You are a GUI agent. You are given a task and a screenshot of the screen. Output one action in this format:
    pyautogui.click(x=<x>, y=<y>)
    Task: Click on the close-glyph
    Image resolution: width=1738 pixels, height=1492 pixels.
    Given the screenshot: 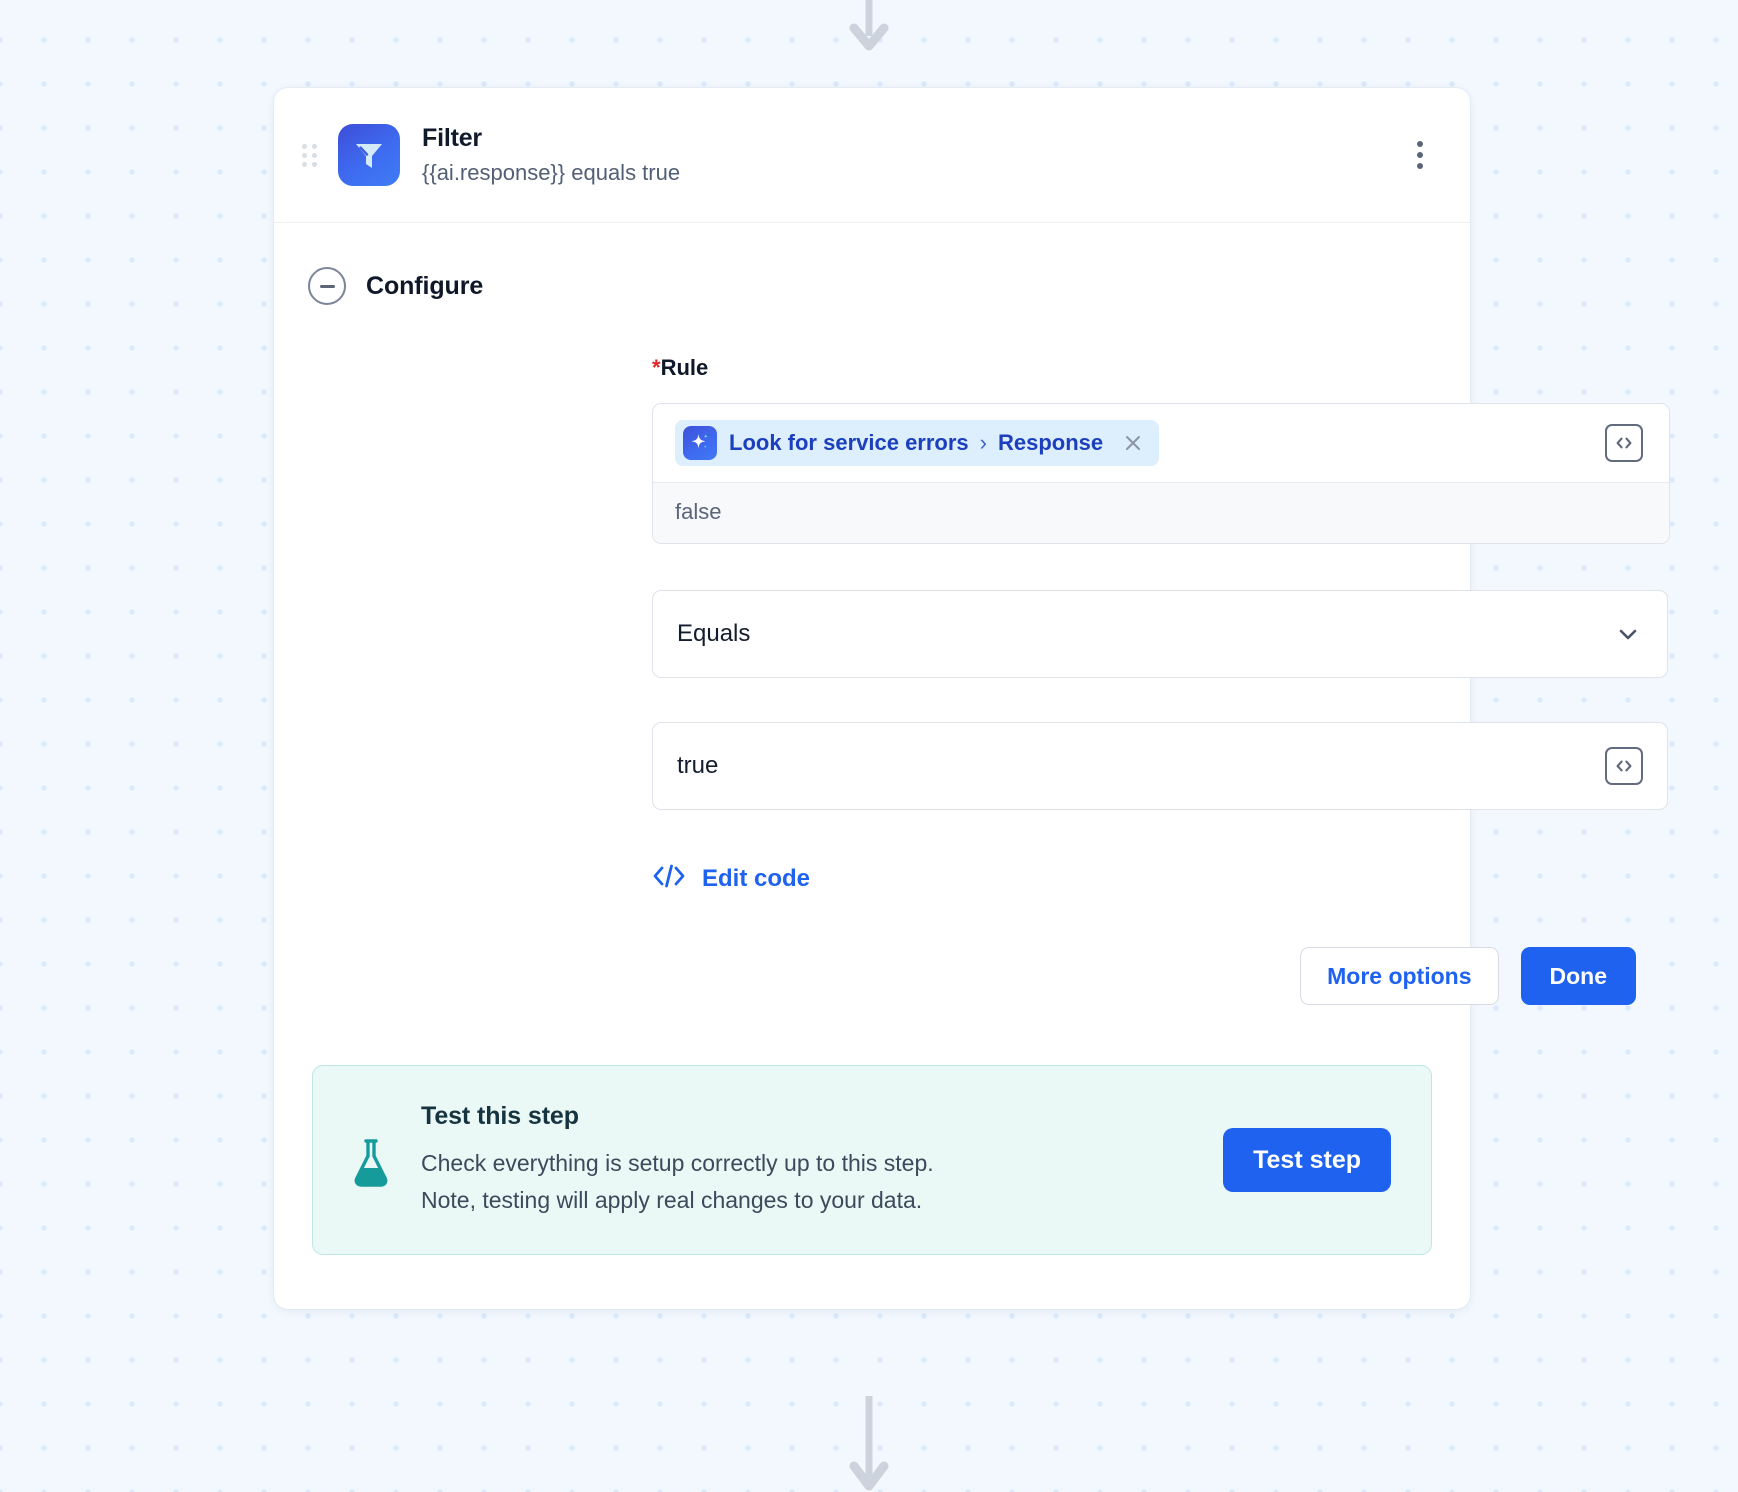 What is the action you would take?
    pyautogui.click(x=1133, y=443)
    